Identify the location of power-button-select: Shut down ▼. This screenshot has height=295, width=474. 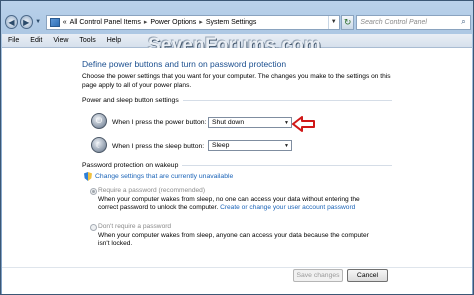
(250, 122).